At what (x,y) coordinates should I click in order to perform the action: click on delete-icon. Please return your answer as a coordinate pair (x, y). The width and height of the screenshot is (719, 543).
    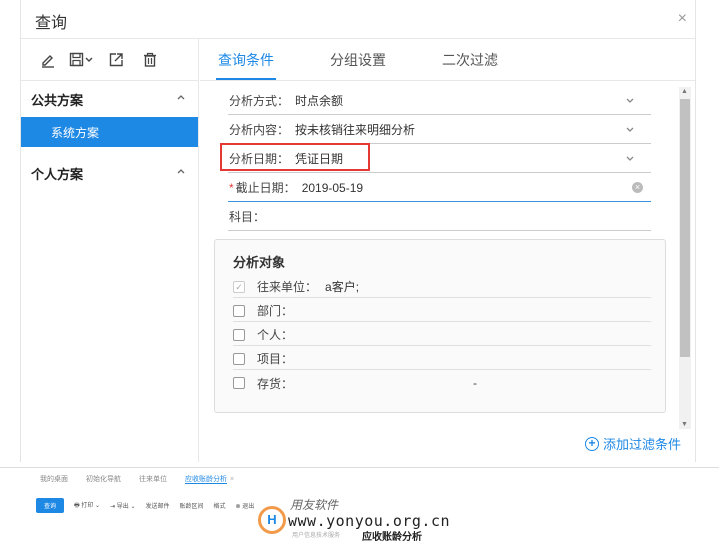
    Looking at the image, I should click on (150, 60).